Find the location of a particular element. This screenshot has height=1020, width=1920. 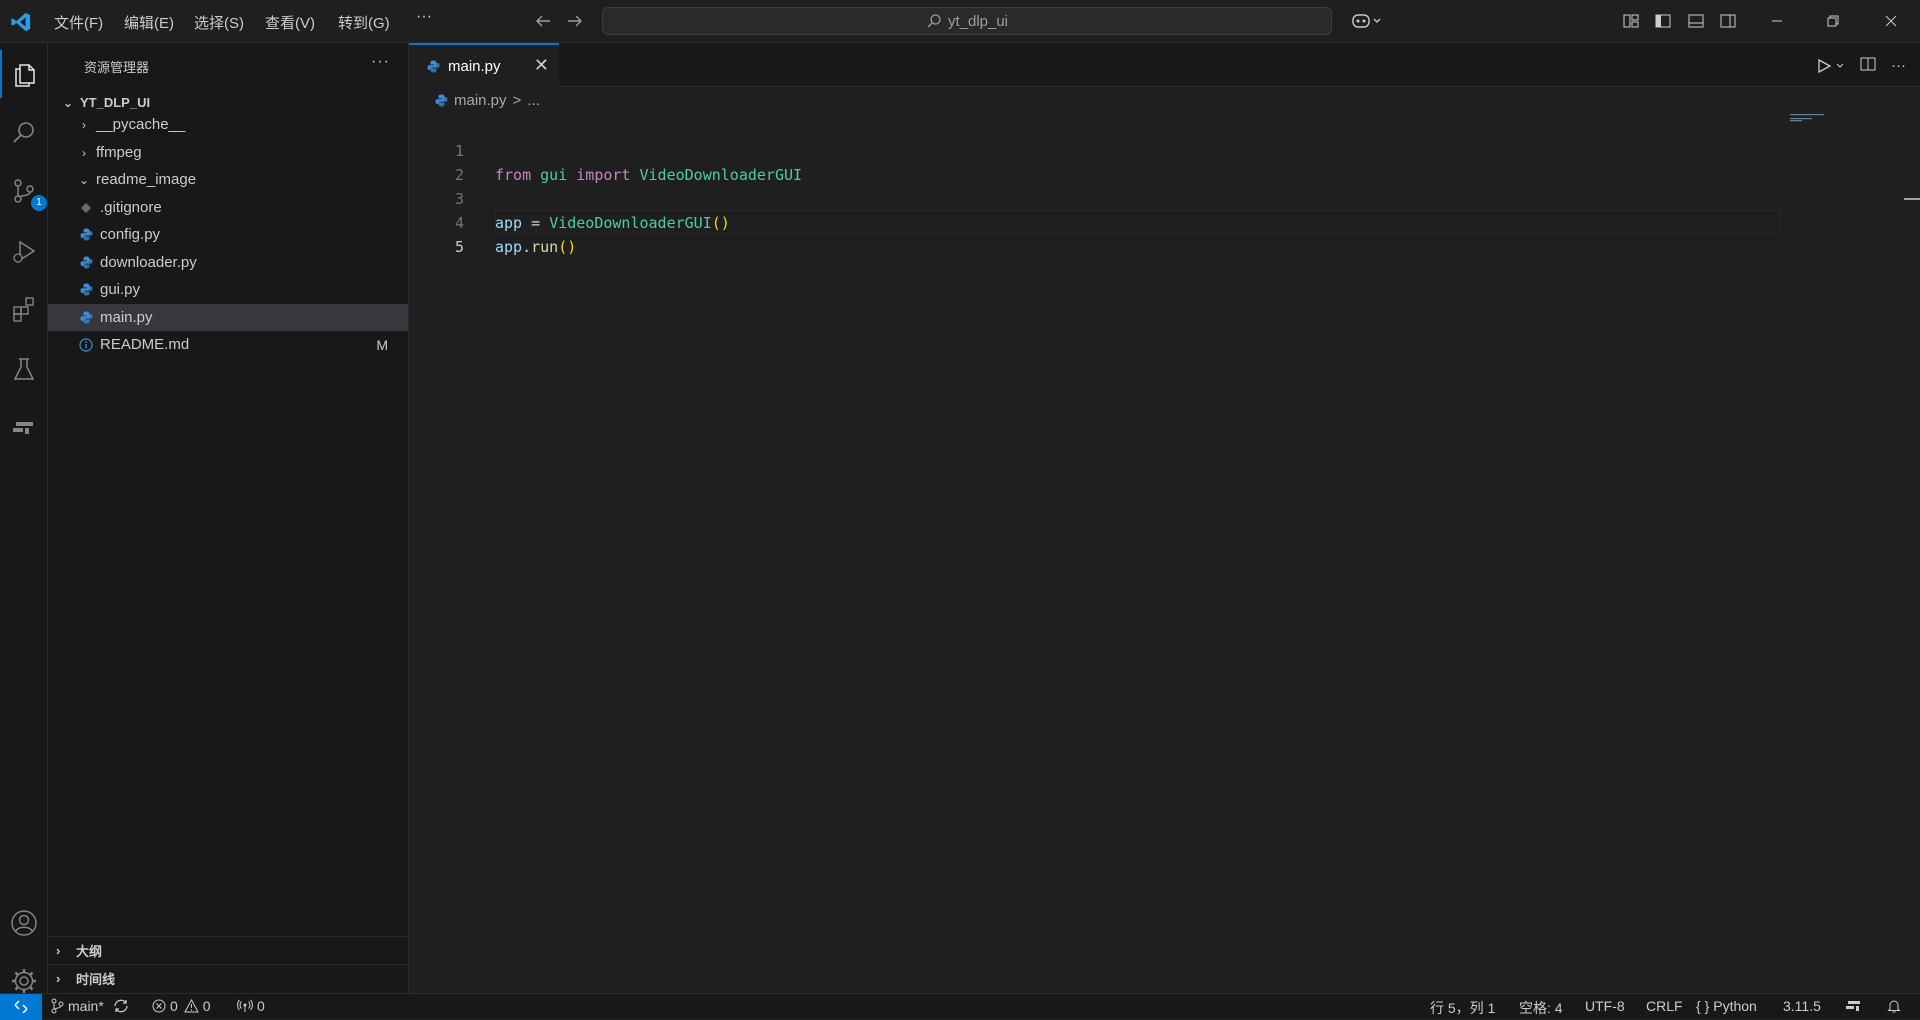

outline-section-label: 大纲 is located at coordinates (89, 951).